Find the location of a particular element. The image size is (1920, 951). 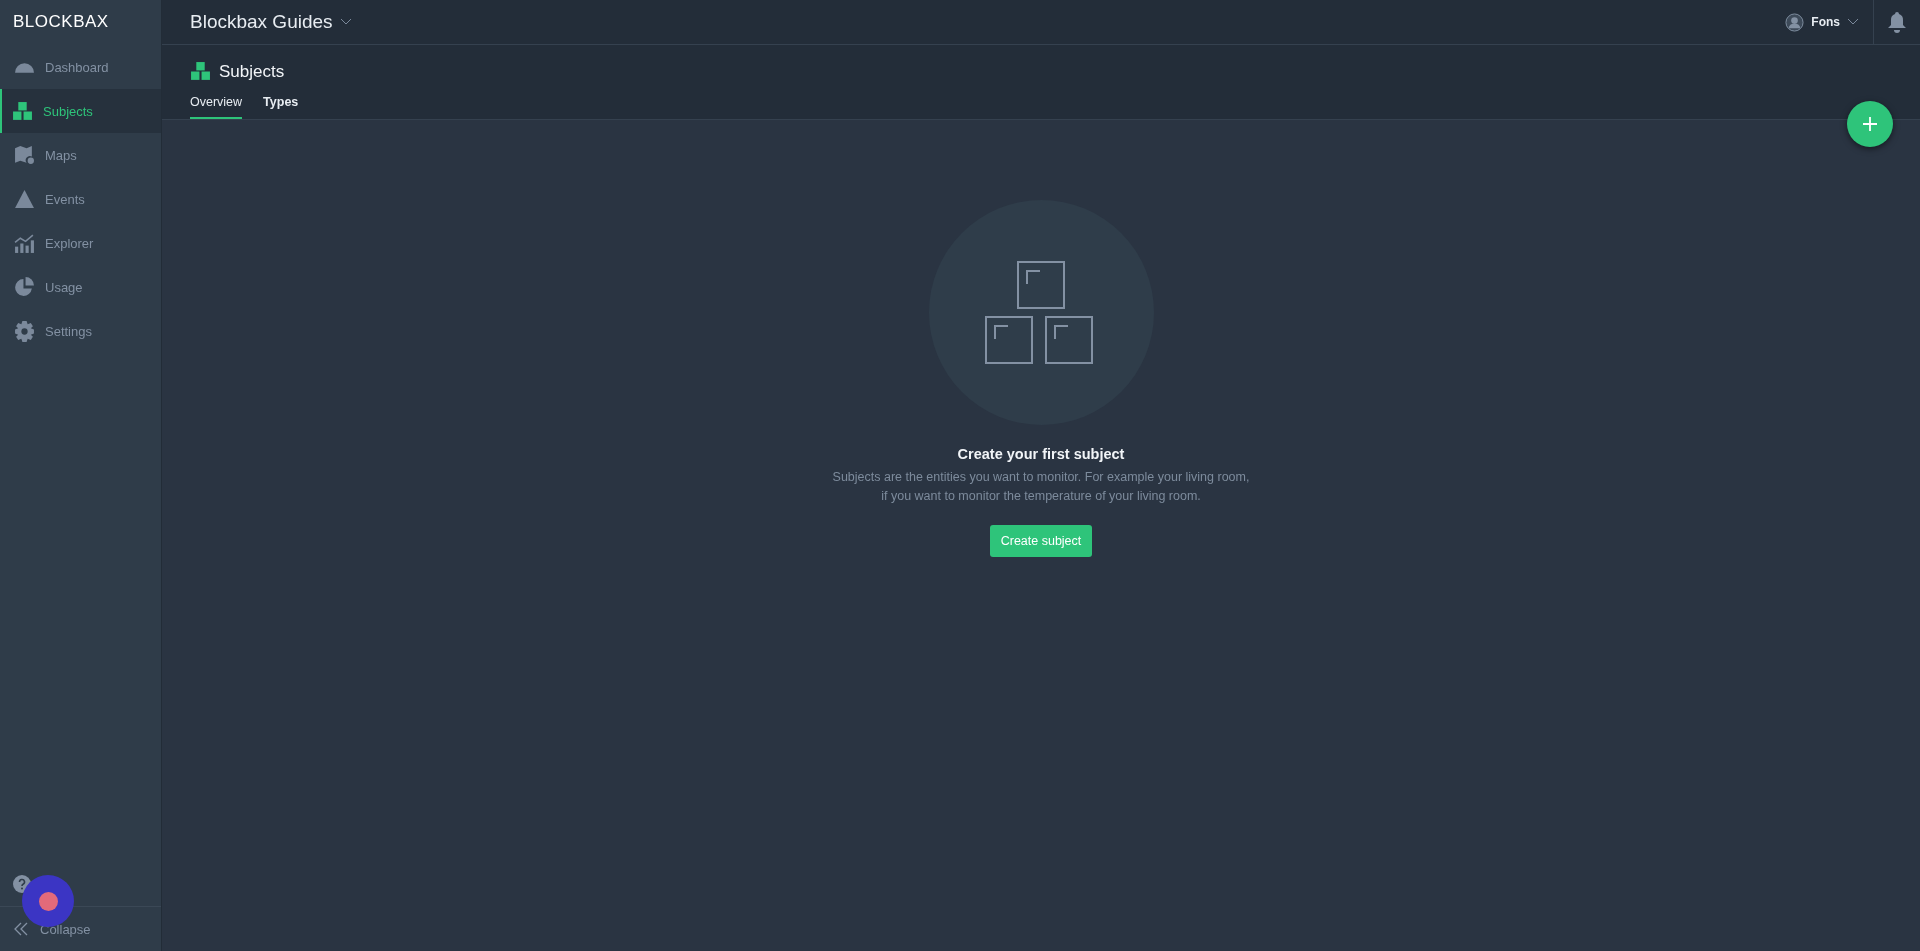

empty-state-text: Subjects are the entities you want to monitor. For example your living room, if you want to monitor the temperature of your living room. is located at coordinates (1041, 487).